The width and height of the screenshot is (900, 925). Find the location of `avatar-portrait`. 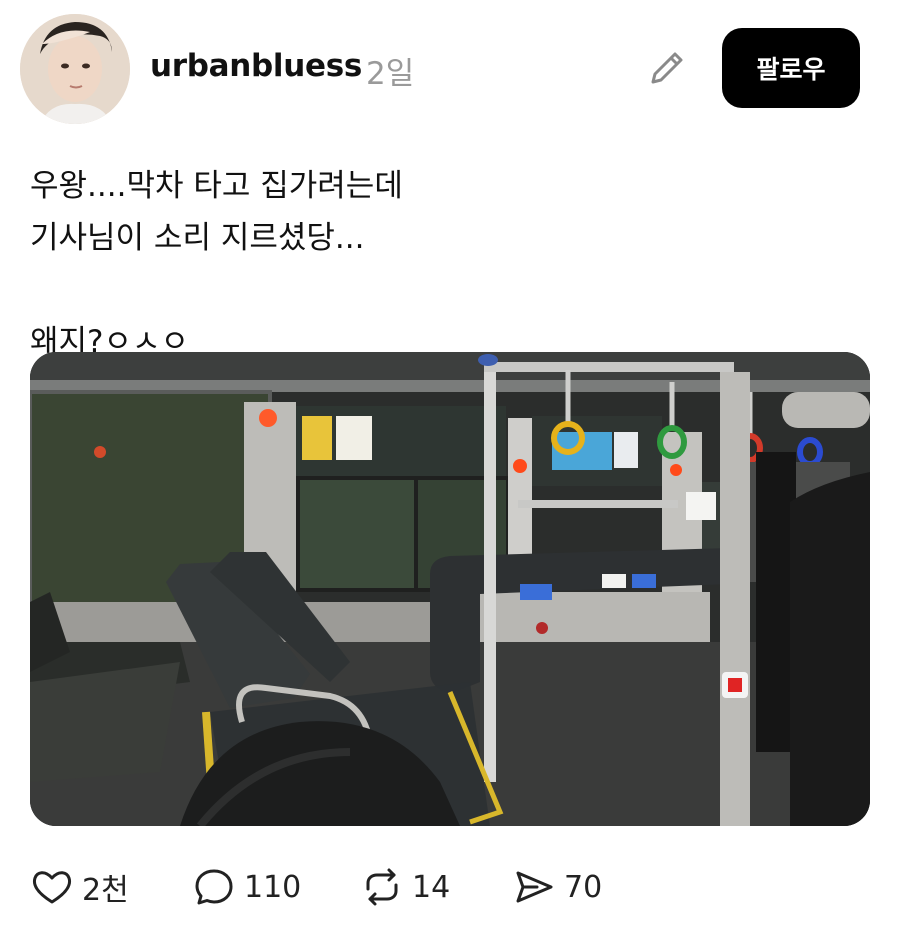

avatar-portrait is located at coordinates (75, 69).